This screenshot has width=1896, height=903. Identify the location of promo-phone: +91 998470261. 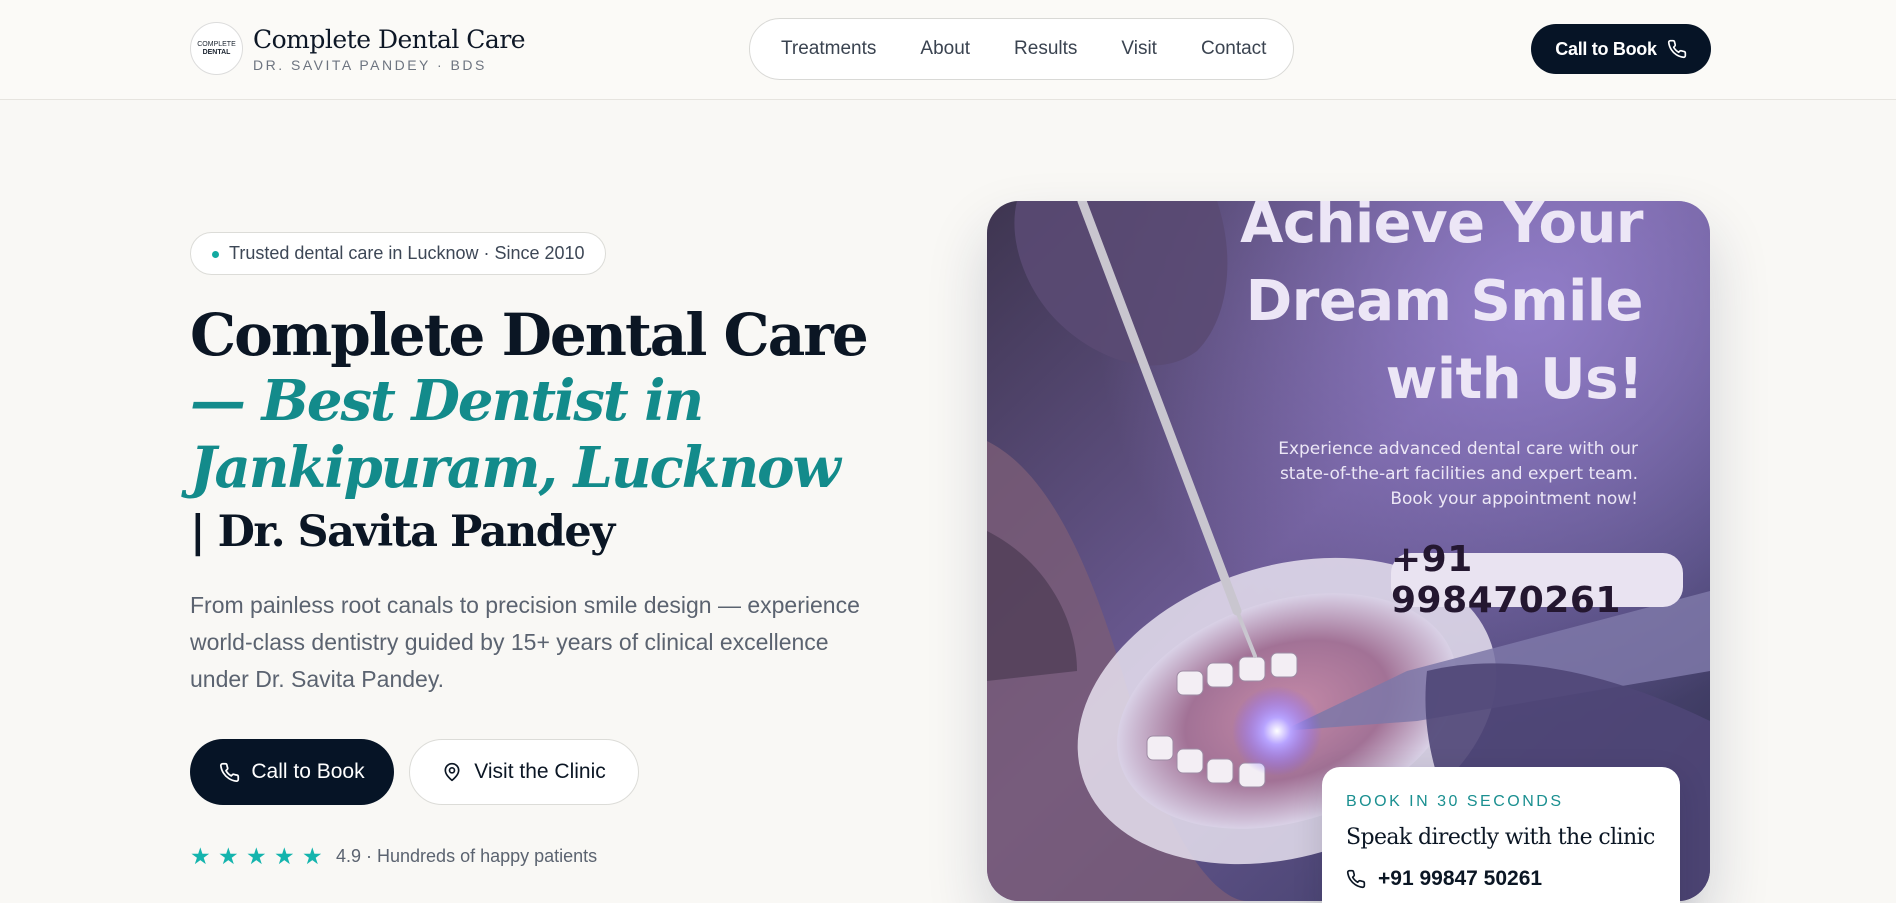
(1537, 580).